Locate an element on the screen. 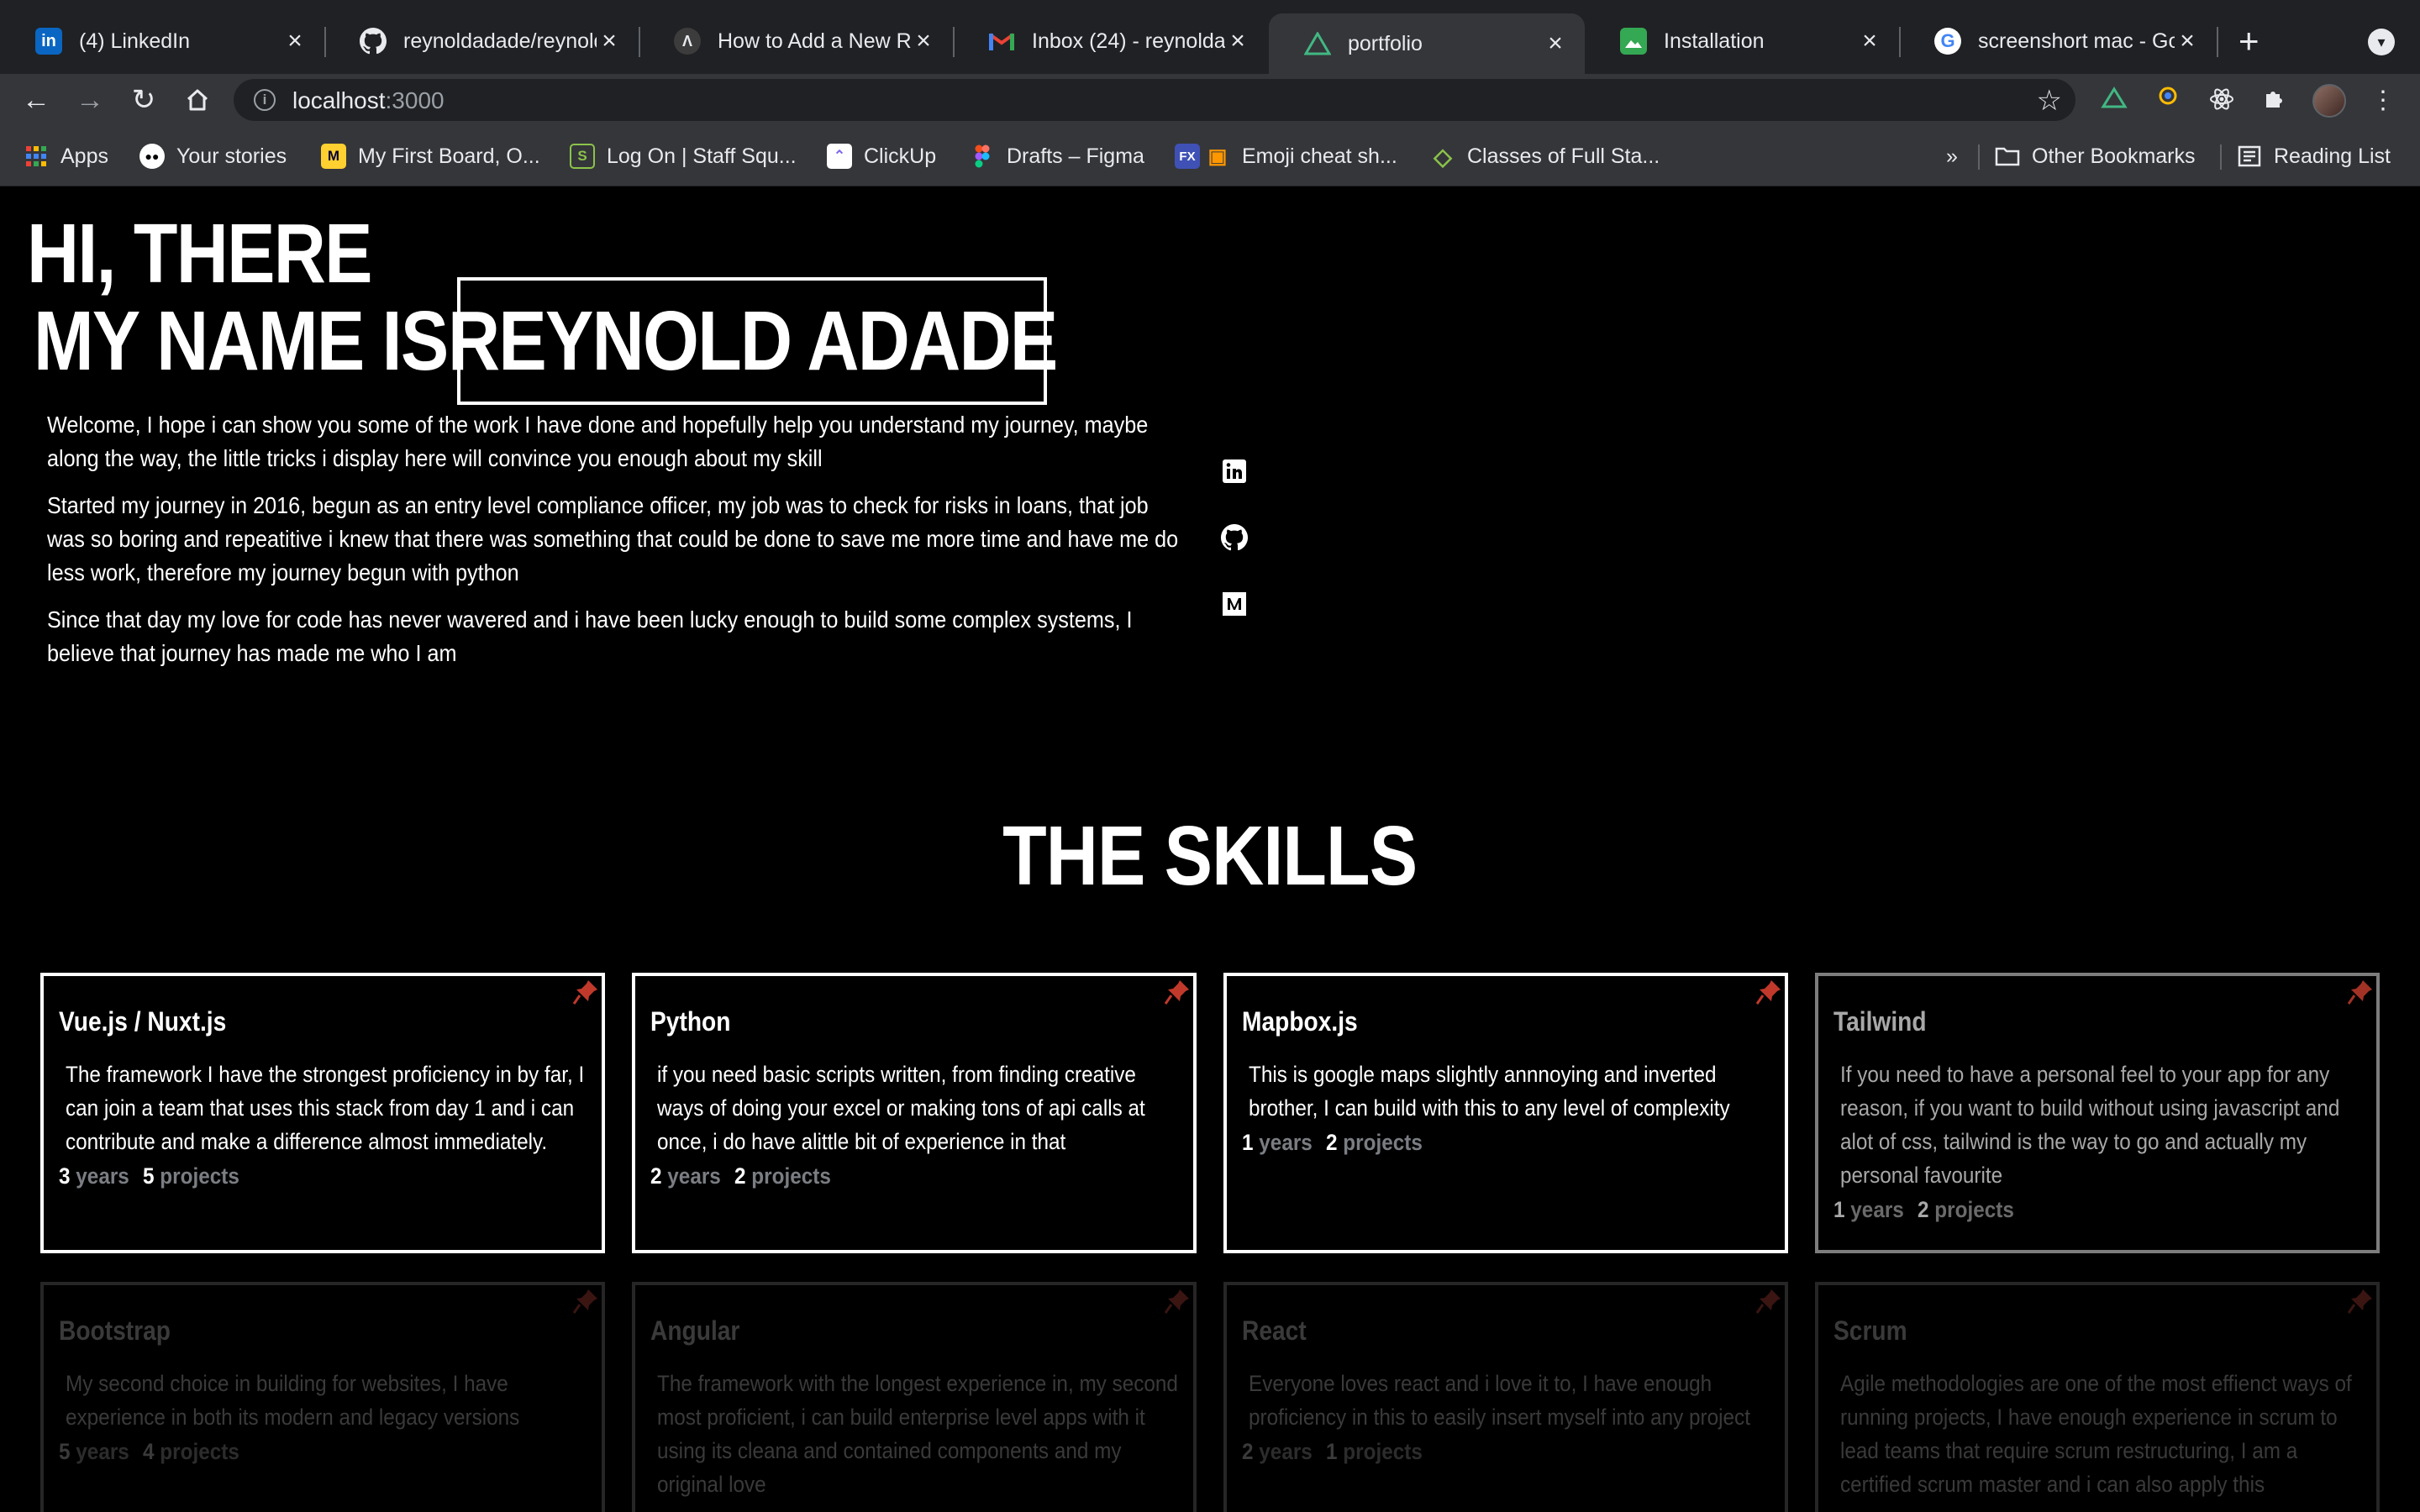  clickup-icon: ⌃ is located at coordinates (840, 156).